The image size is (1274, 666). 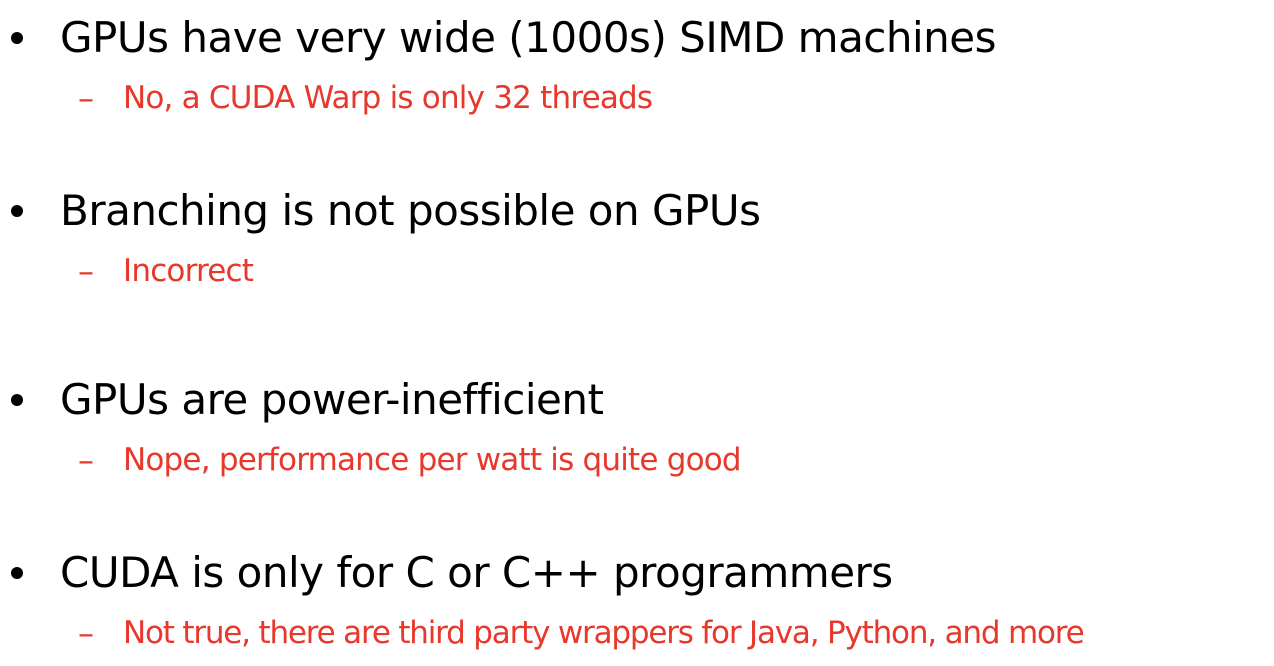 What do you see at coordinates (410, 210) in the screenshot?
I see `bullet-text: Branching is not possible on GPUs` at bounding box center [410, 210].